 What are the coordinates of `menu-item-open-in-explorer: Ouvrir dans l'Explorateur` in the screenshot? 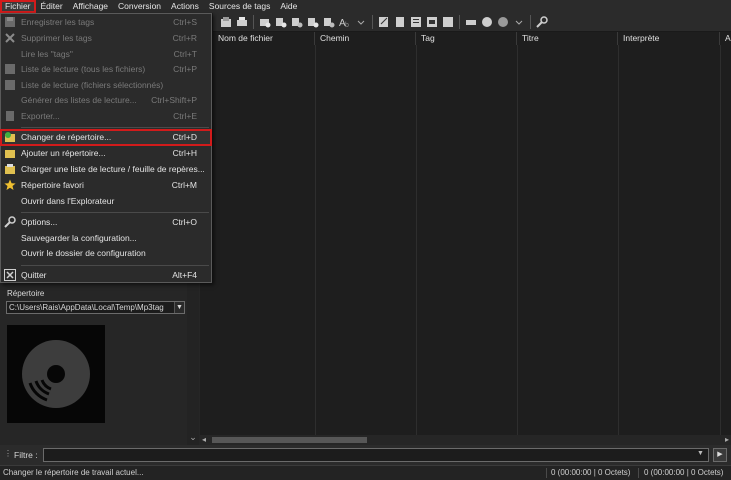 It's located at (106, 201).